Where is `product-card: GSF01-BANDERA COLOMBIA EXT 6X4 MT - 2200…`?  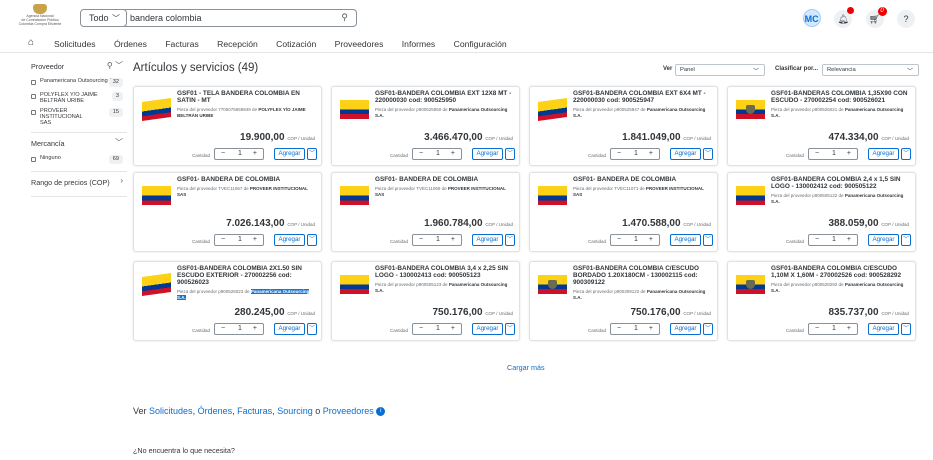
product-card: GSF01-BANDERA COLOMBIA EXT 6X4 MT - 2200… is located at coordinates (623, 126).